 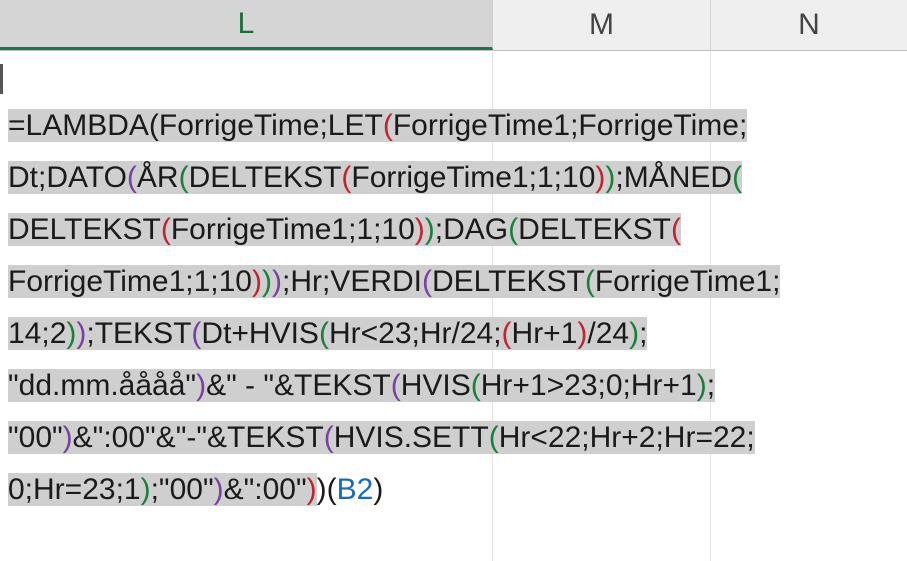 What do you see at coordinates (1, 79) in the screenshot?
I see `active-cell-edge` at bounding box center [1, 79].